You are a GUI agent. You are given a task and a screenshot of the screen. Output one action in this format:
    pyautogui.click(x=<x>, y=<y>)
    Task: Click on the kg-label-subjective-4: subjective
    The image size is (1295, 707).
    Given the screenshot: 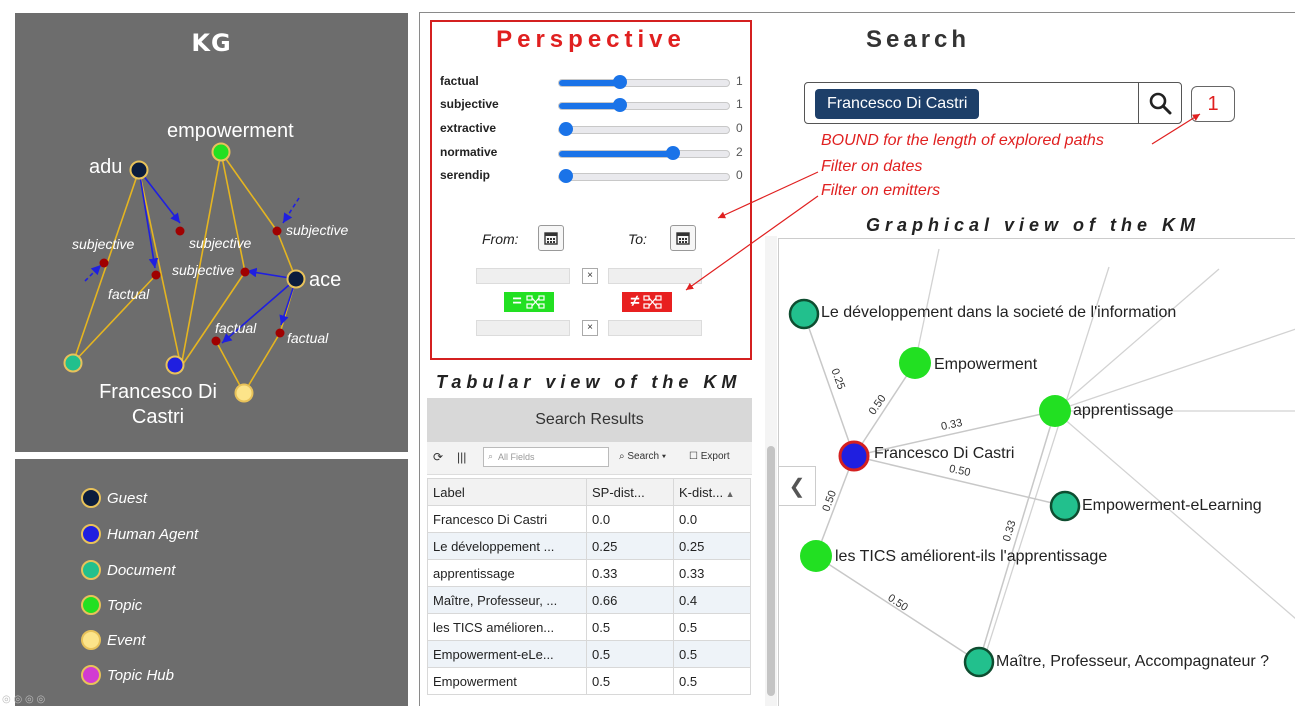 What is the action you would take?
    pyautogui.click(x=317, y=230)
    